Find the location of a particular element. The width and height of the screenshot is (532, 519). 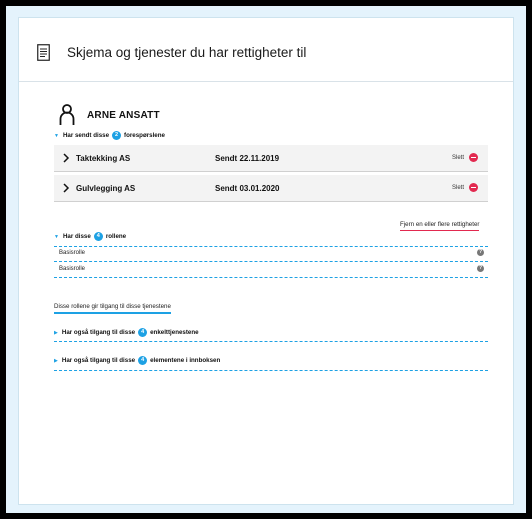

services-prefix: Har også tilgang til disse is located at coordinates (98, 332).